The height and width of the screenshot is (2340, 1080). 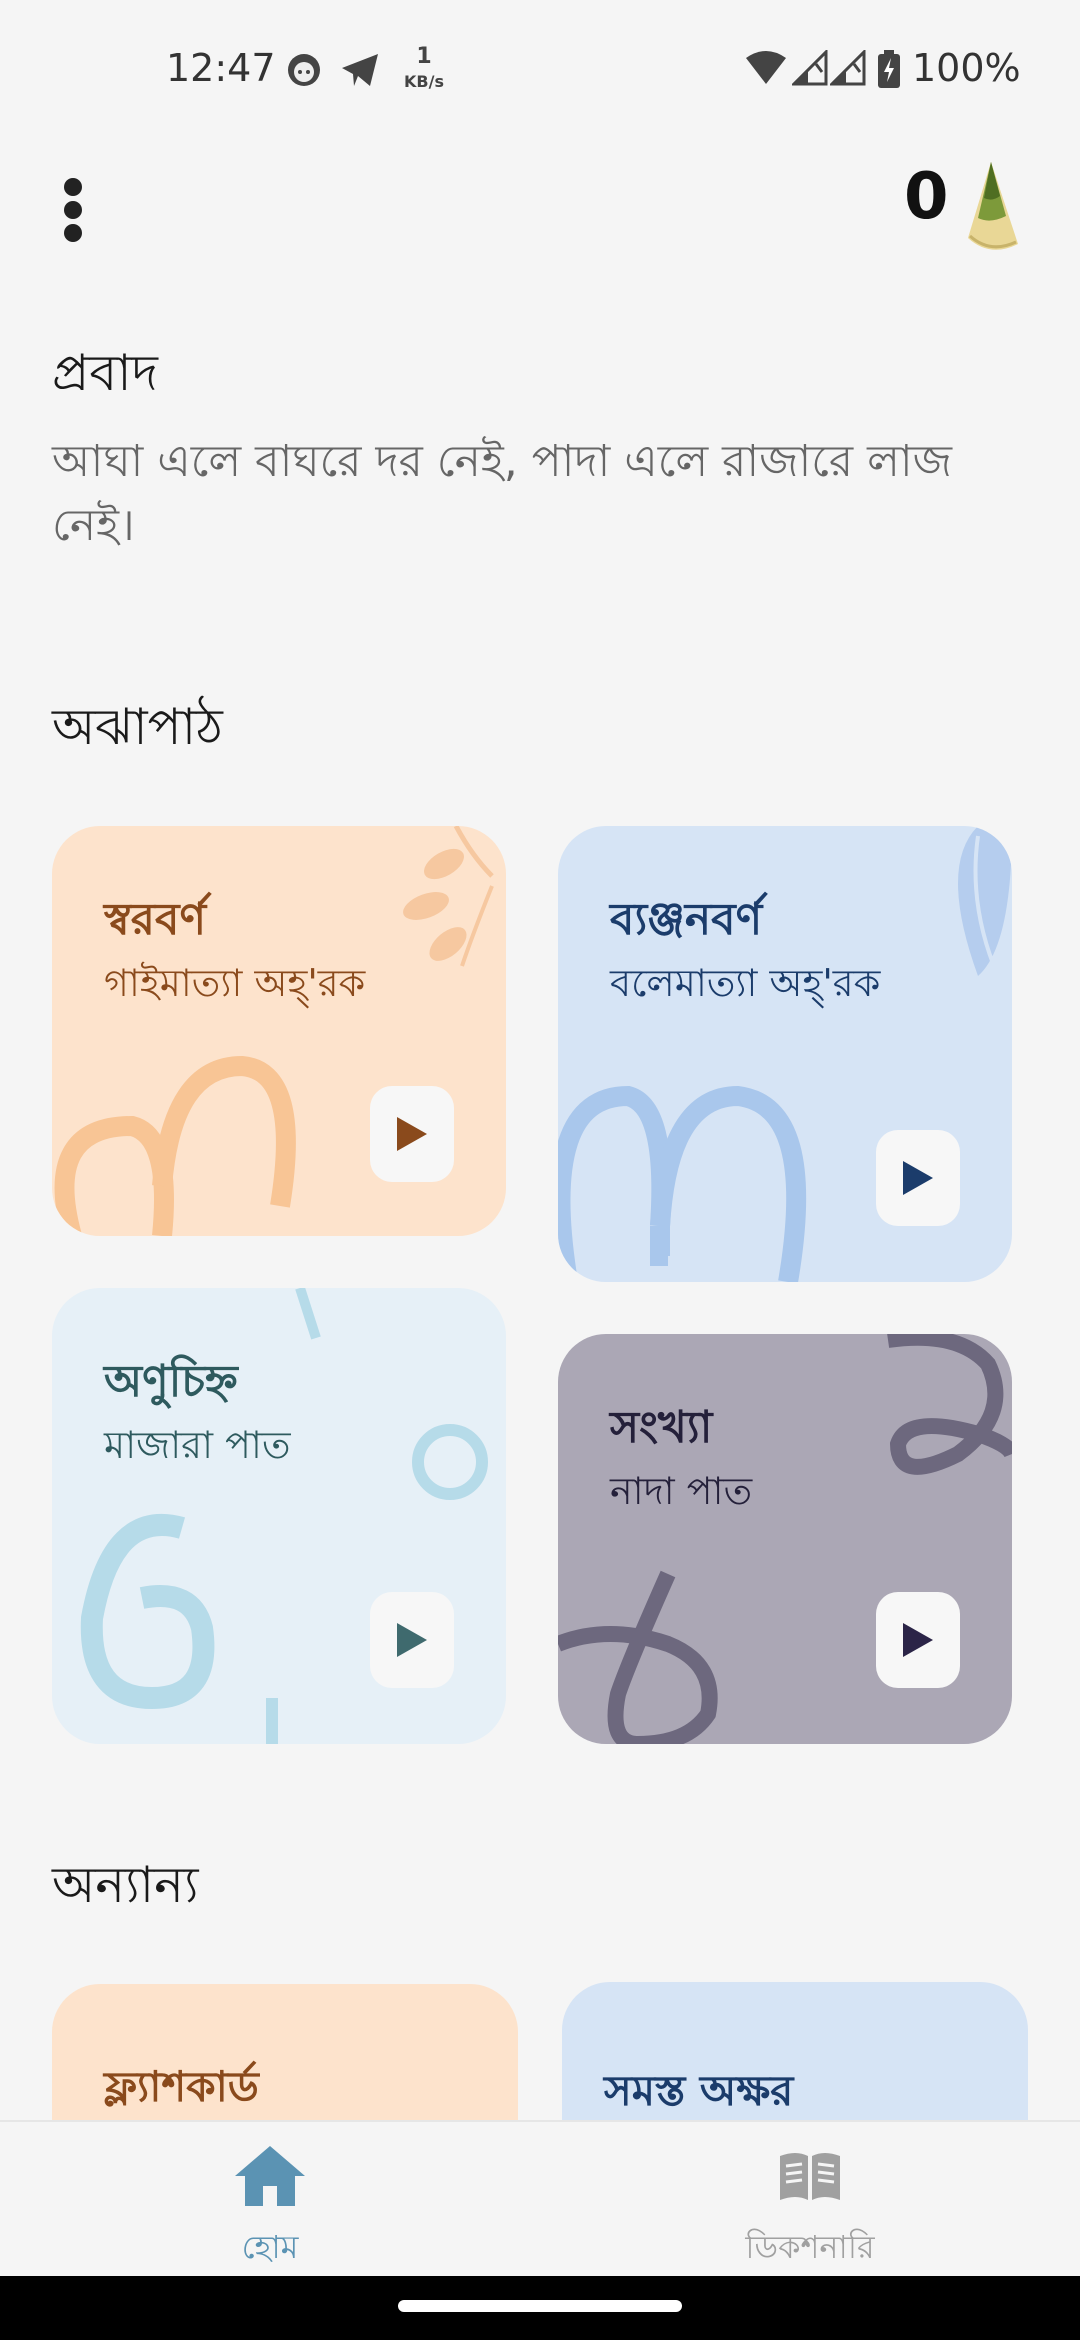 What do you see at coordinates (681, 1491) in the screenshot?
I see `card-subtitle: নাদা পাত` at bounding box center [681, 1491].